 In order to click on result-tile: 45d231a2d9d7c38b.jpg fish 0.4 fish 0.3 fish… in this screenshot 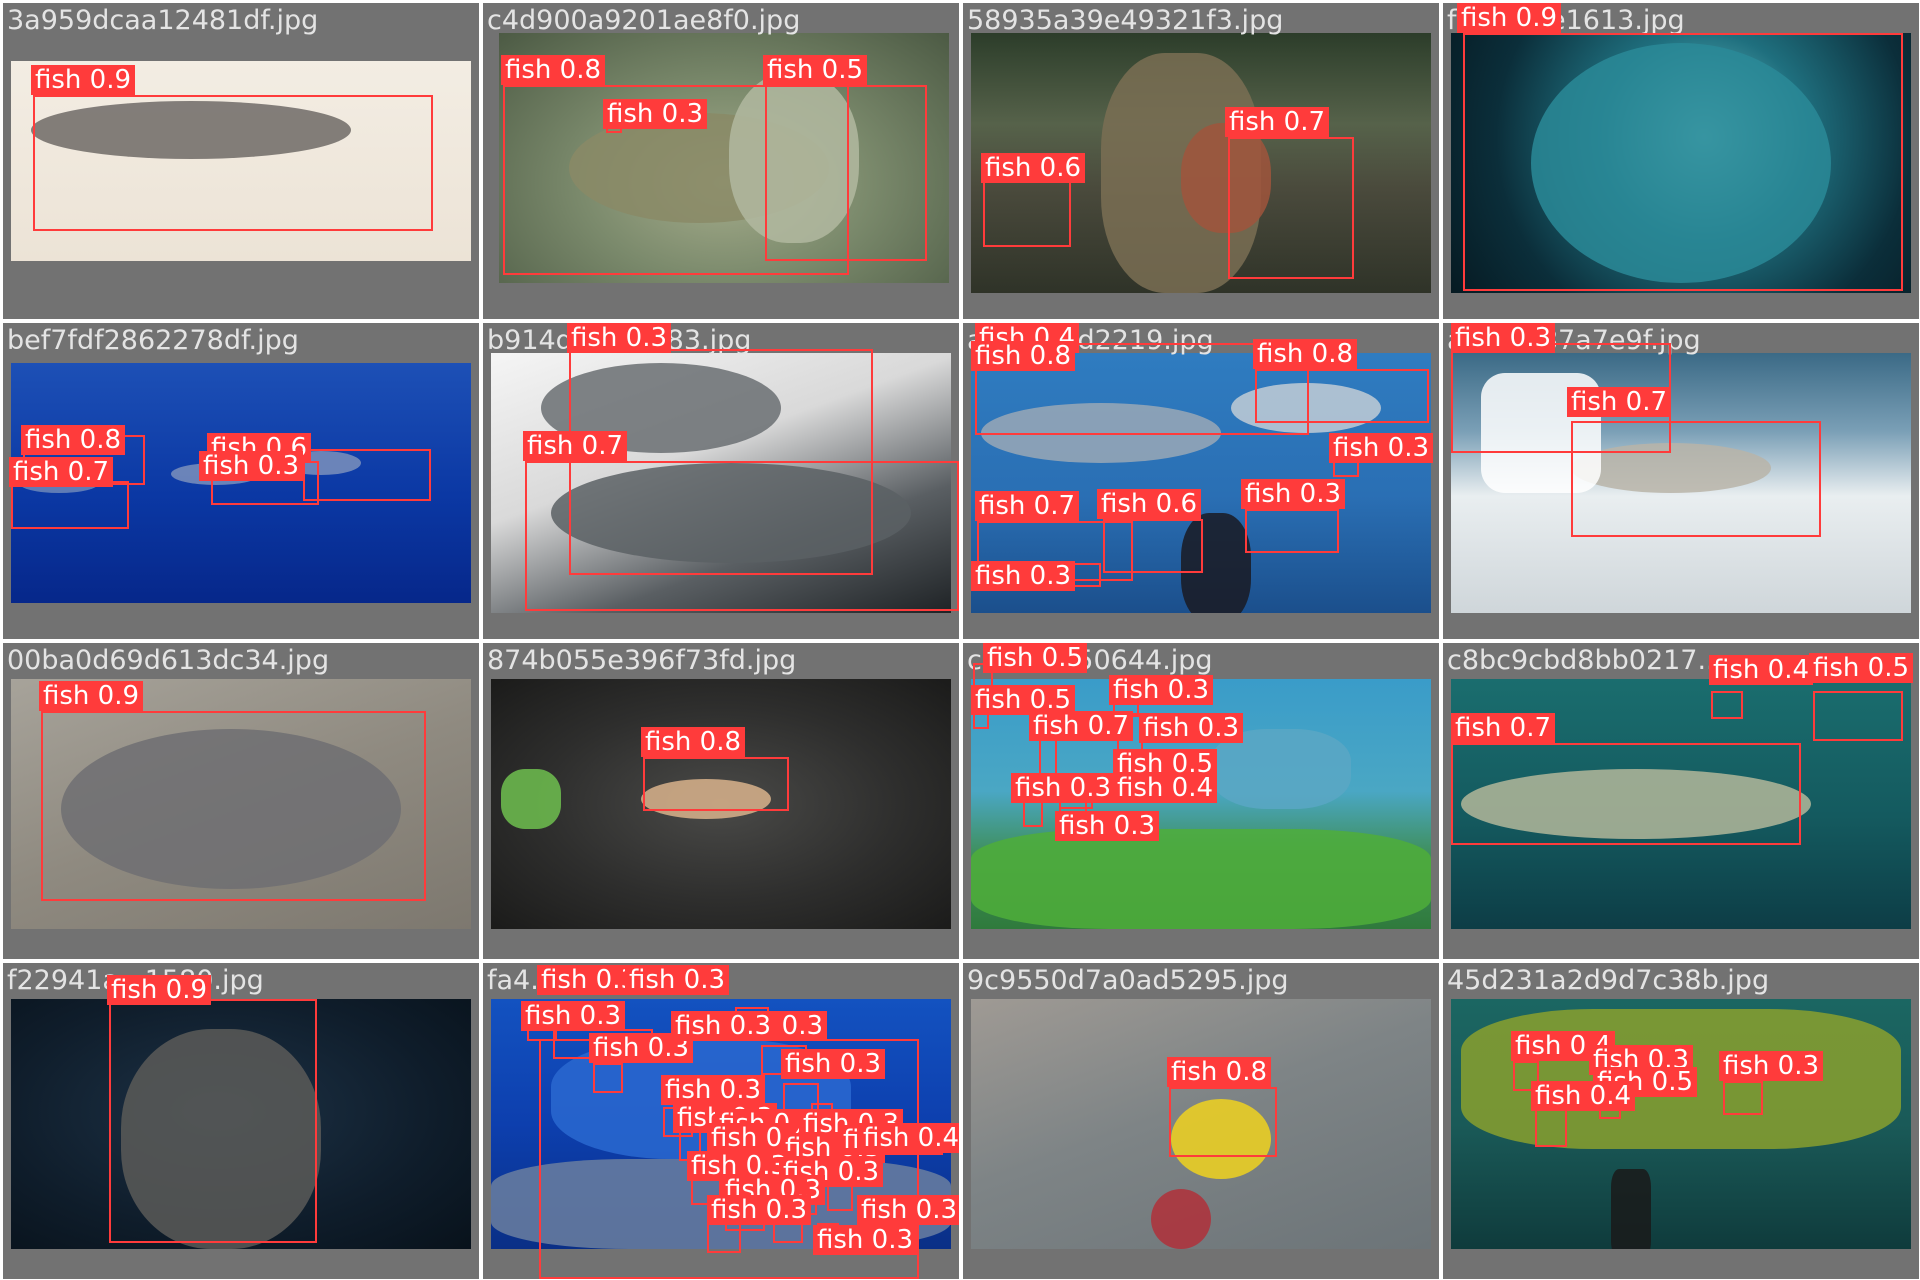, I will do `click(1681, 1121)`.